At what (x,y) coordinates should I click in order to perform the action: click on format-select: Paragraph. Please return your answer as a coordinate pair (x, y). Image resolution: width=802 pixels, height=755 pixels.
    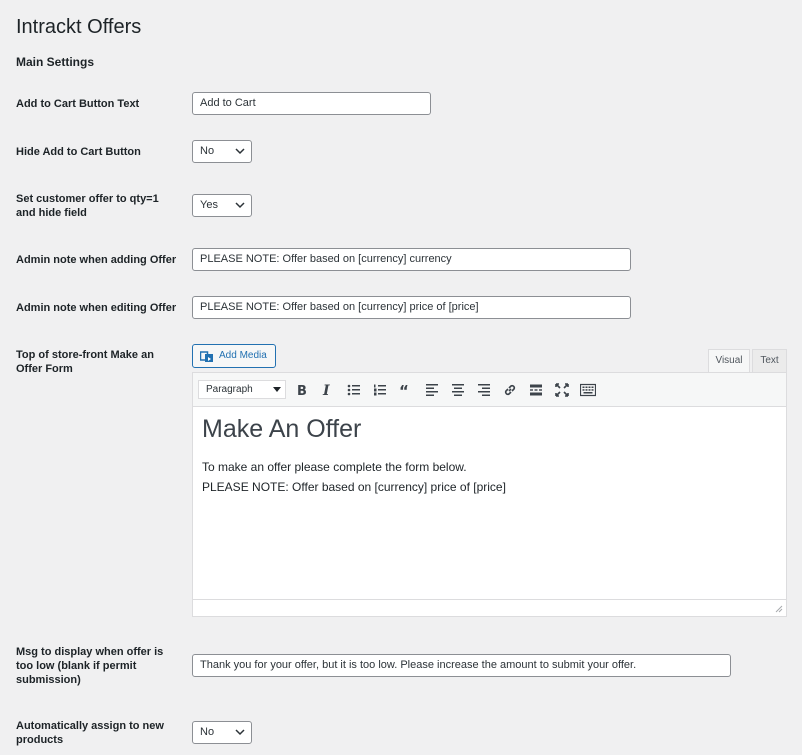
    Looking at the image, I should click on (242, 389).